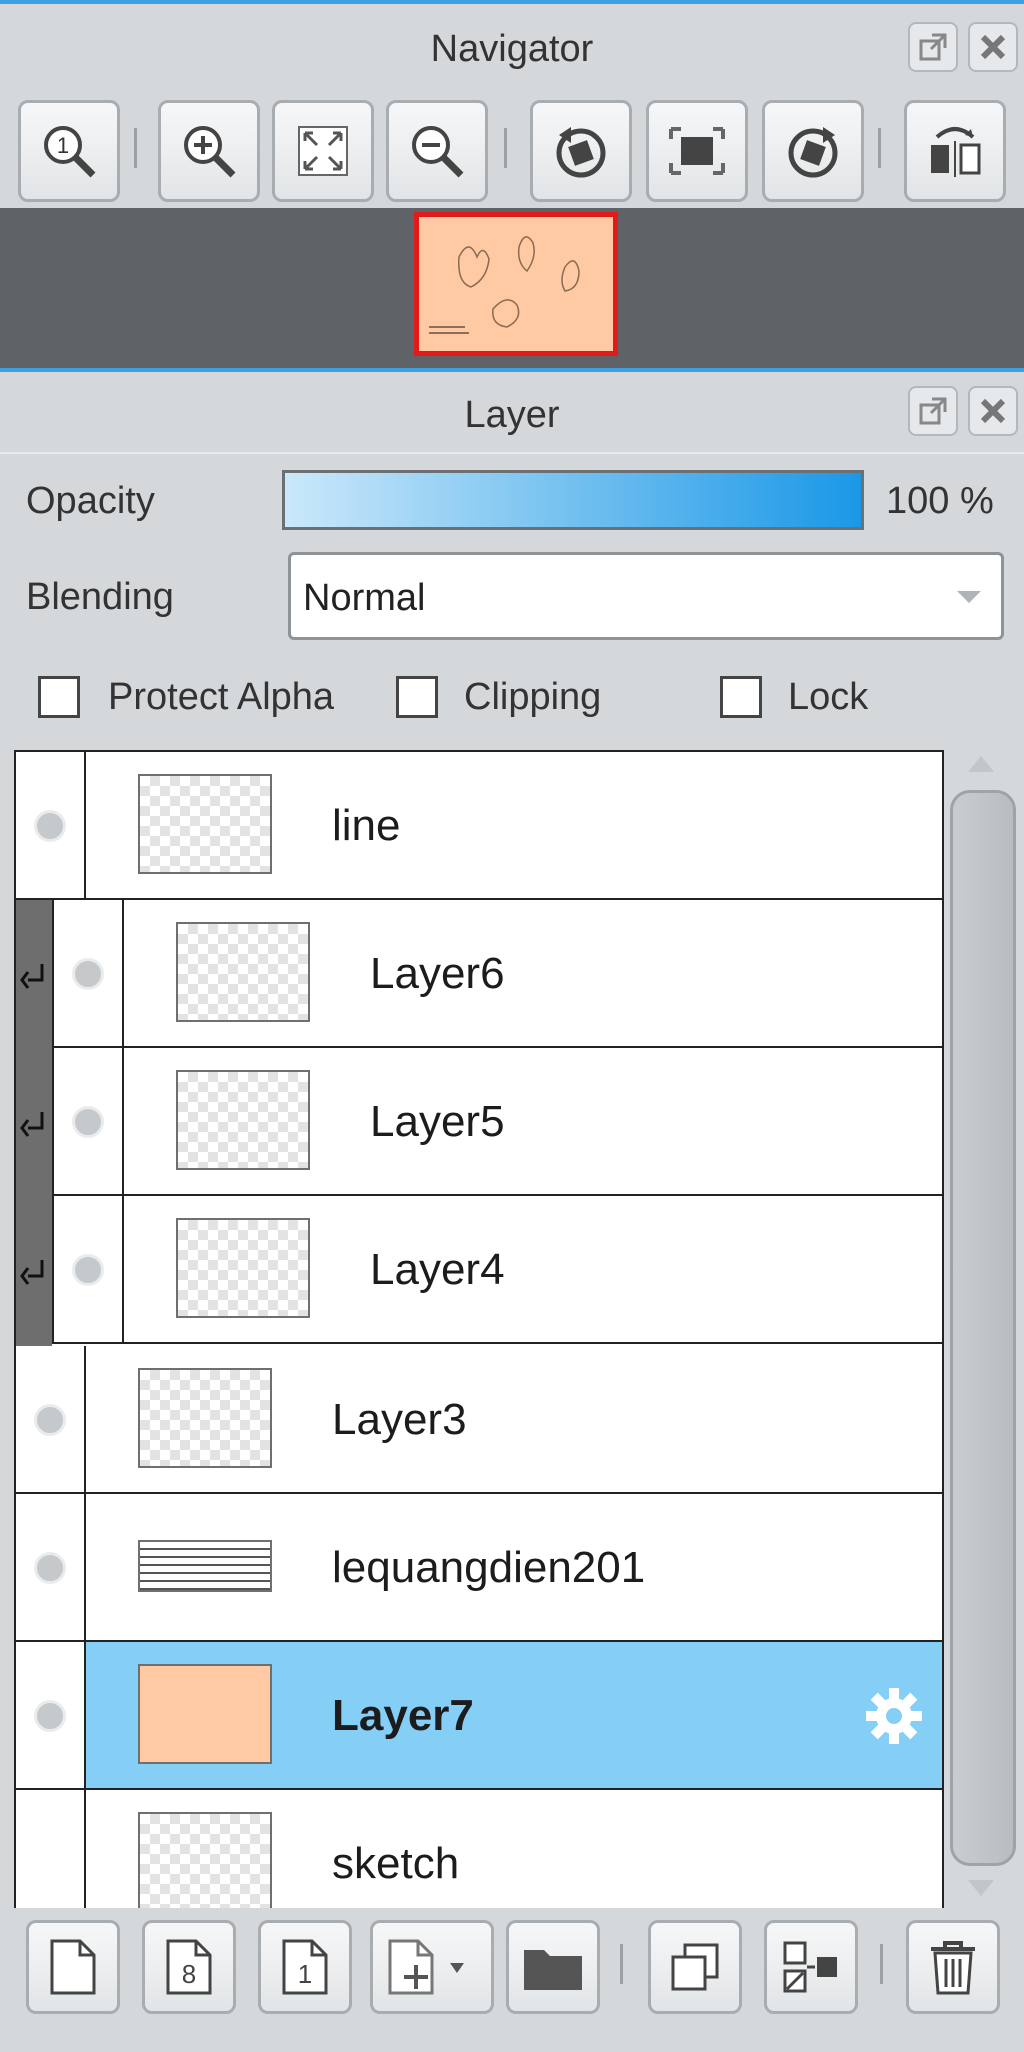 This screenshot has width=1024, height=2052. I want to click on rotate-right-button, so click(813, 151).